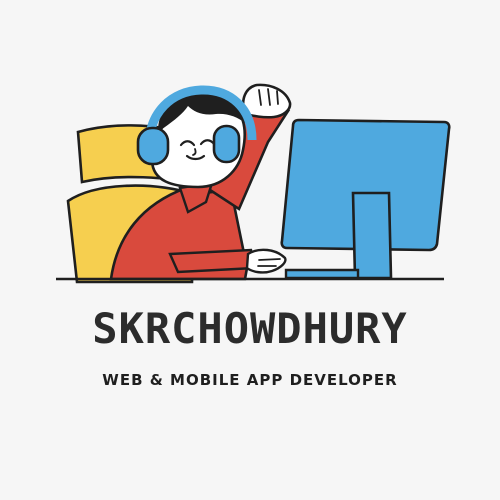 The height and width of the screenshot is (500, 500). What do you see at coordinates (226, 144) in the screenshot?
I see `right-headphone-icon` at bounding box center [226, 144].